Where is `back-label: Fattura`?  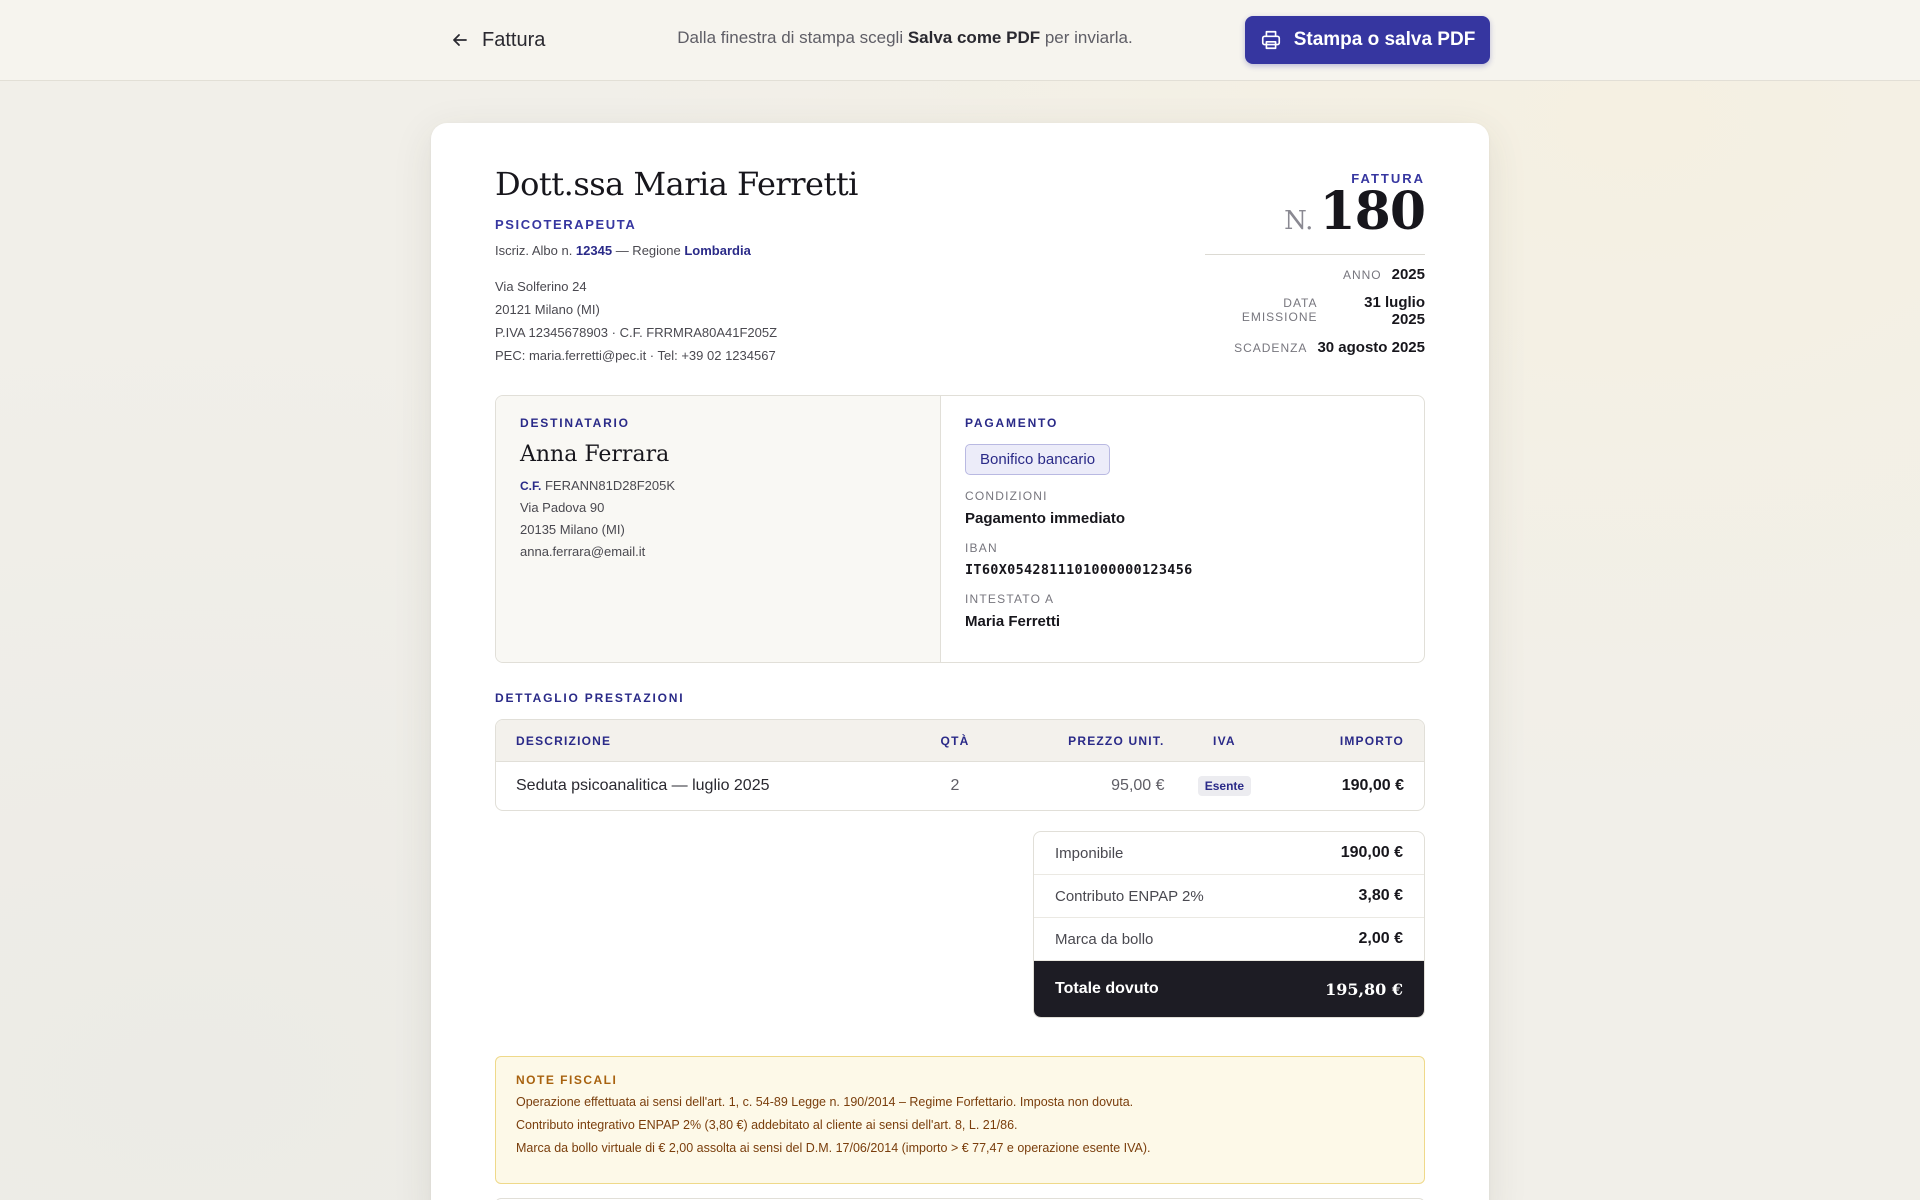 back-label: Fattura is located at coordinates (514, 39).